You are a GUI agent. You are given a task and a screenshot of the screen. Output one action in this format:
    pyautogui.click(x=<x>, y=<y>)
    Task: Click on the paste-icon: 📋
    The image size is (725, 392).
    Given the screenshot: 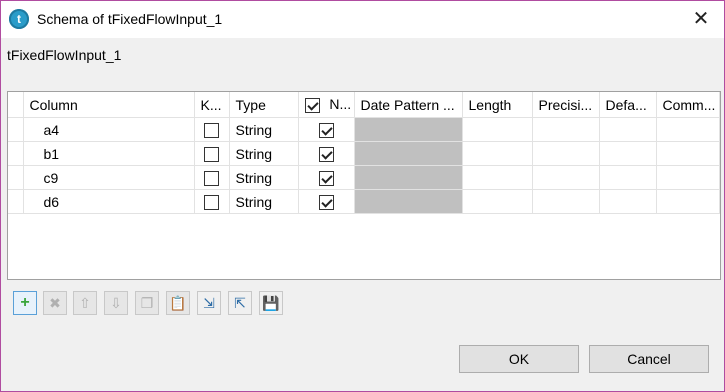 What is the action you would take?
    pyautogui.click(x=178, y=303)
    